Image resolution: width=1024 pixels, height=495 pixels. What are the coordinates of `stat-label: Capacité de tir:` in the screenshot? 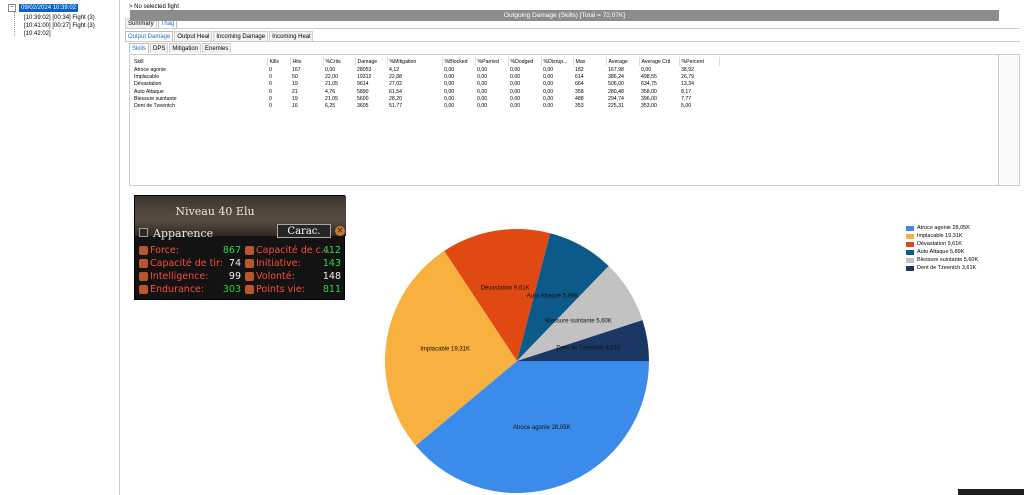 It's located at (186, 263).